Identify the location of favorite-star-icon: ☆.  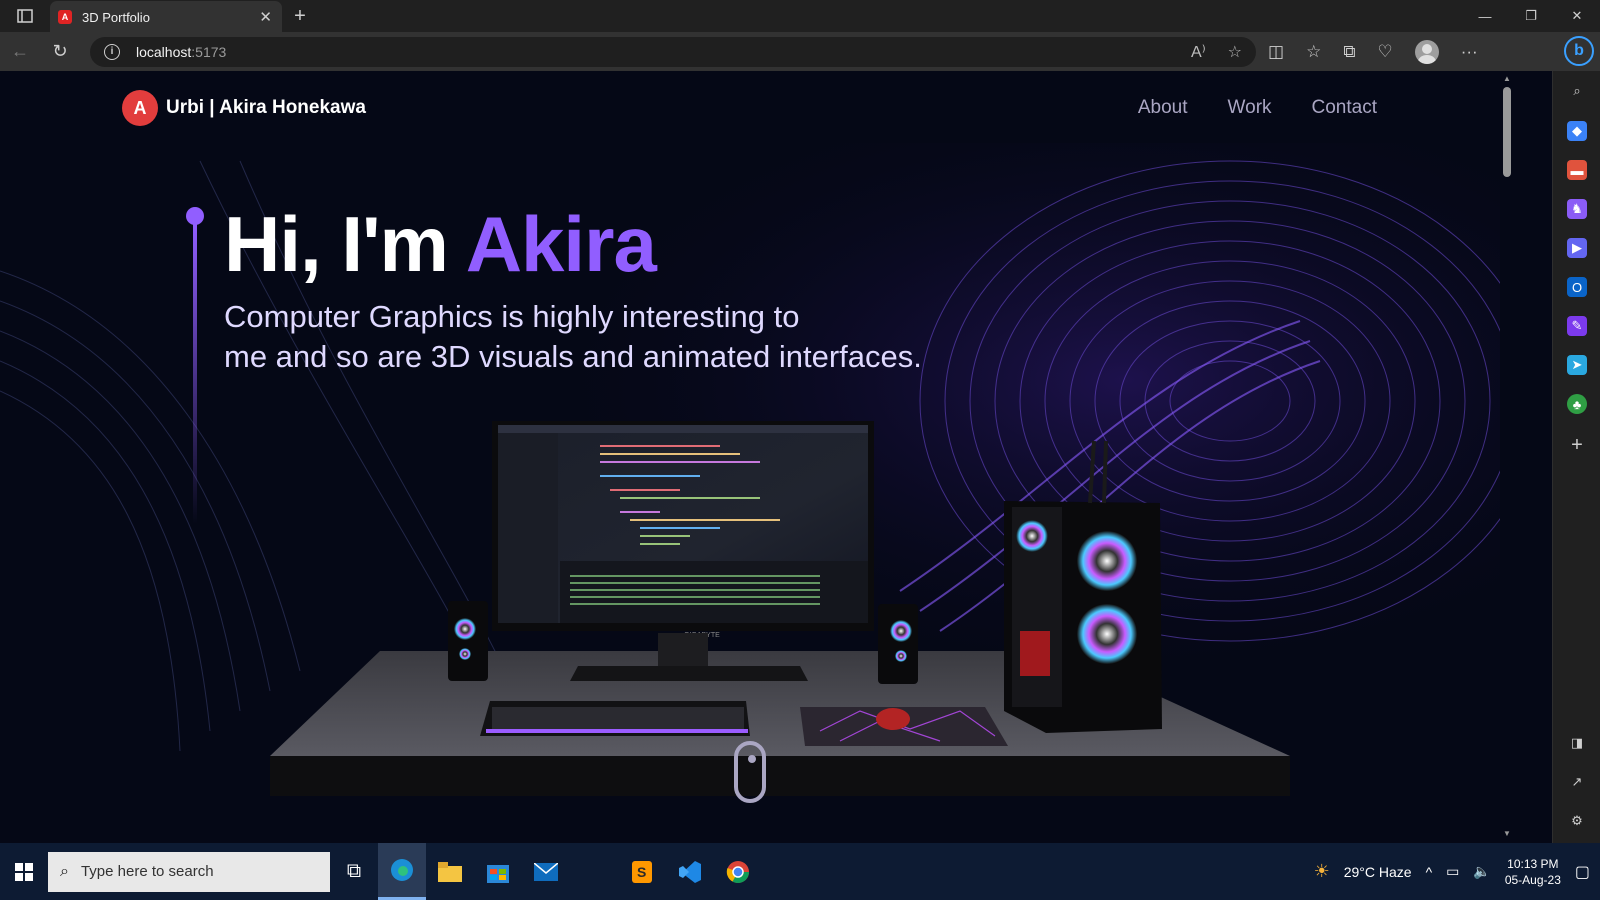
(1235, 52).